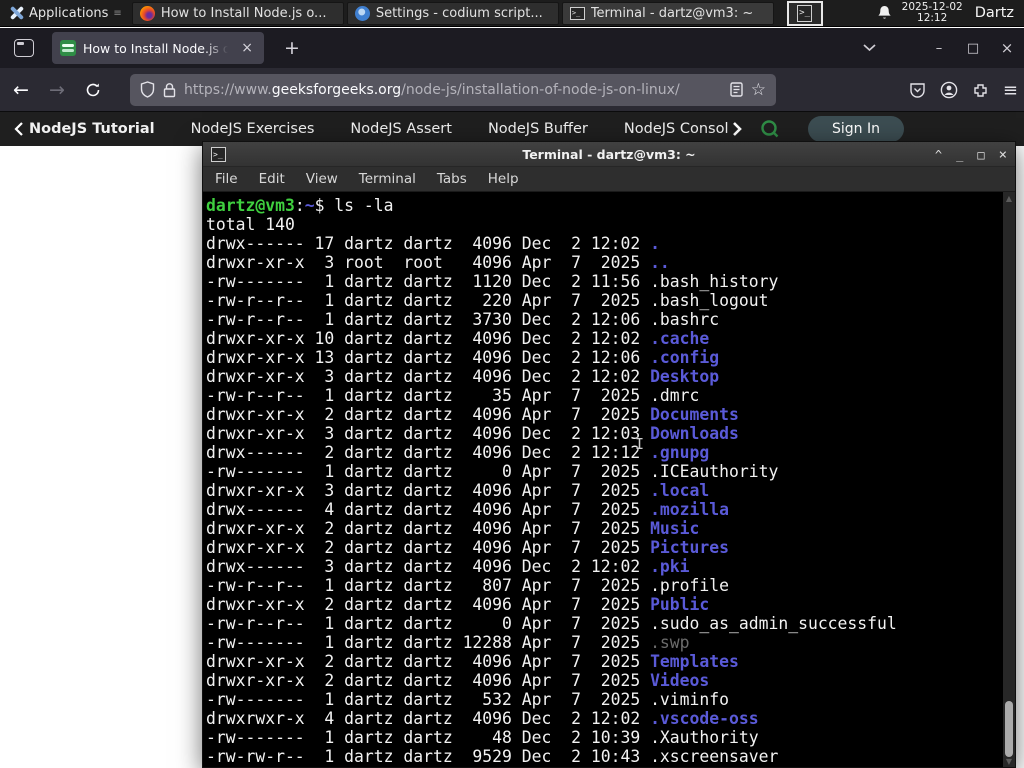 Image resolution: width=1024 pixels, height=768 pixels. I want to click on site-nav-link: NodeJS Buffer, so click(538, 129).